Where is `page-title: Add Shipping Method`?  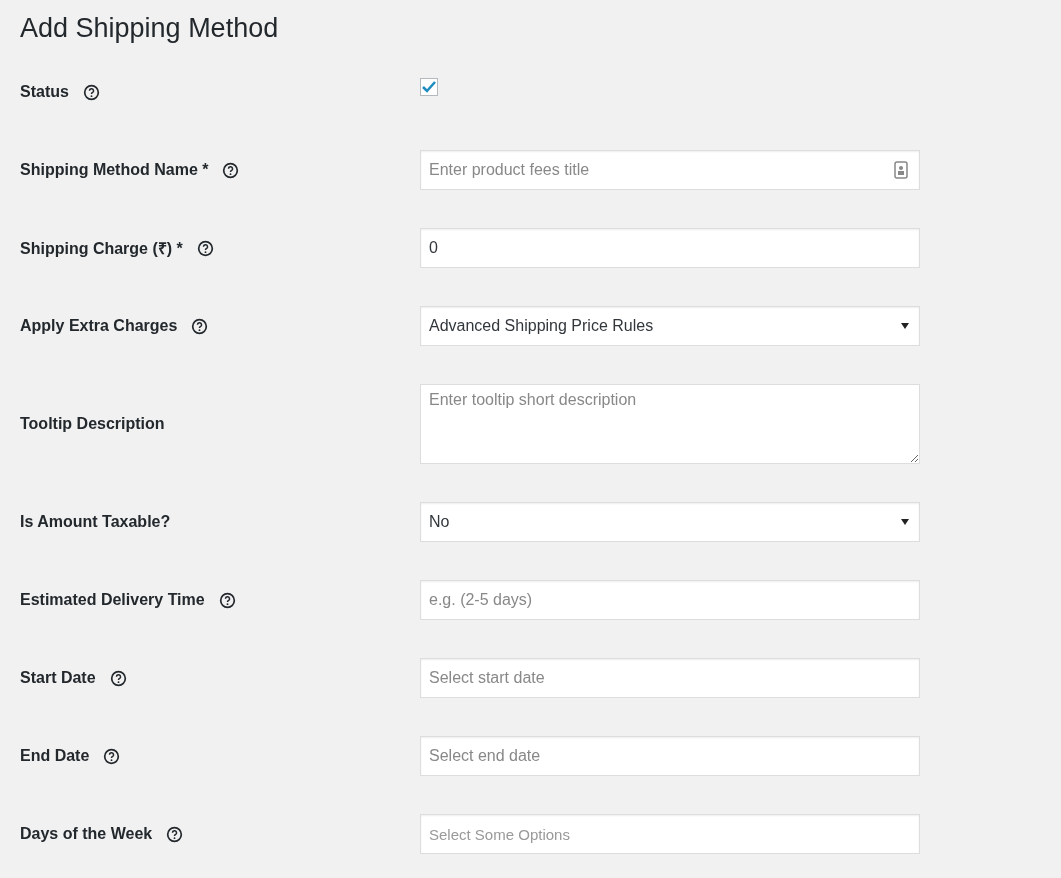
page-title: Add Shipping Method is located at coordinates (150, 28).